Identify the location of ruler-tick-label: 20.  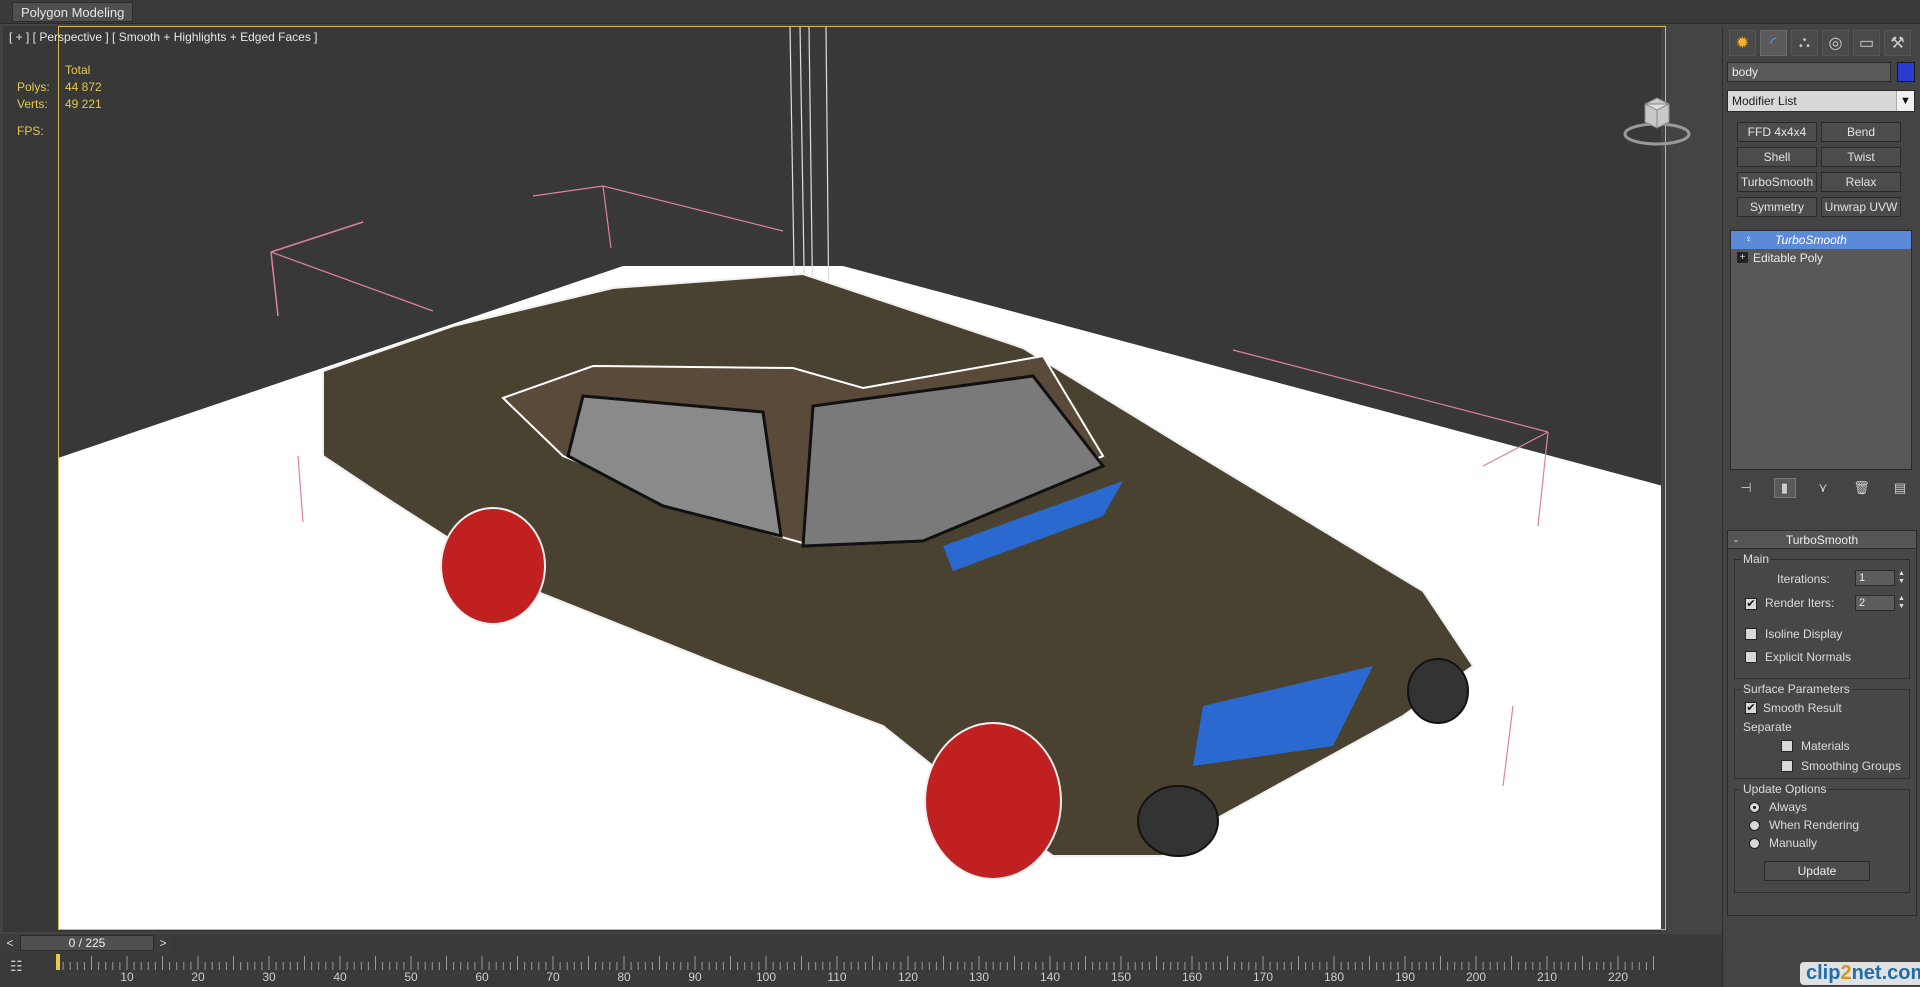
(198, 977).